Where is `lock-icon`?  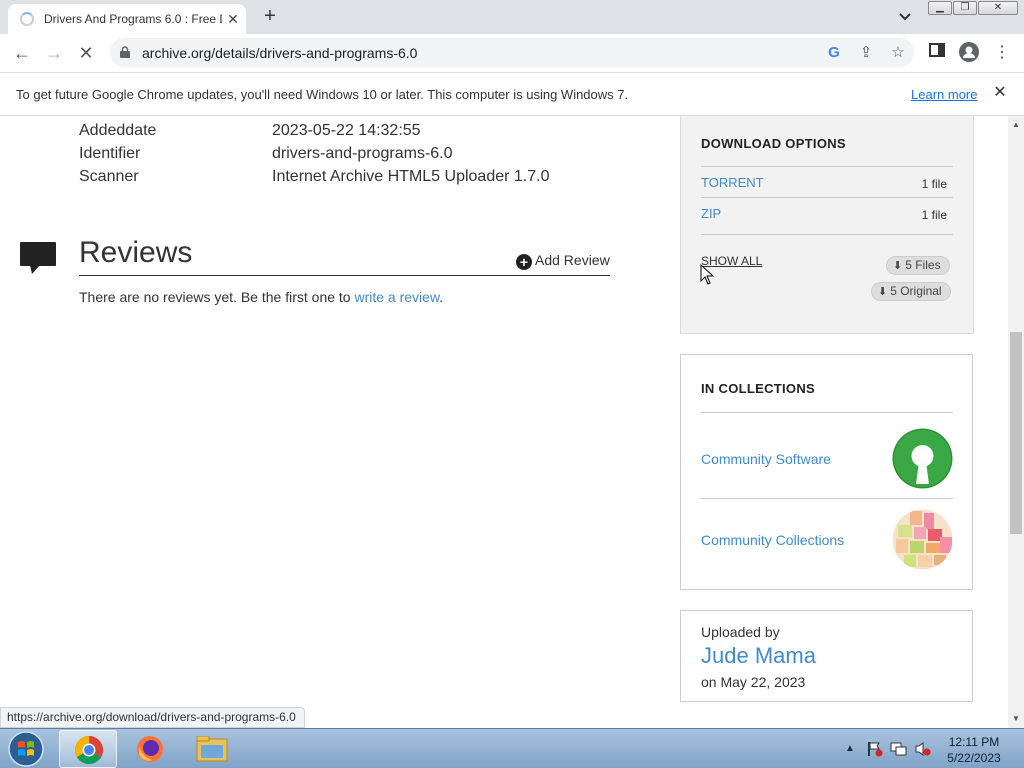
lock-icon is located at coordinates (125, 52).